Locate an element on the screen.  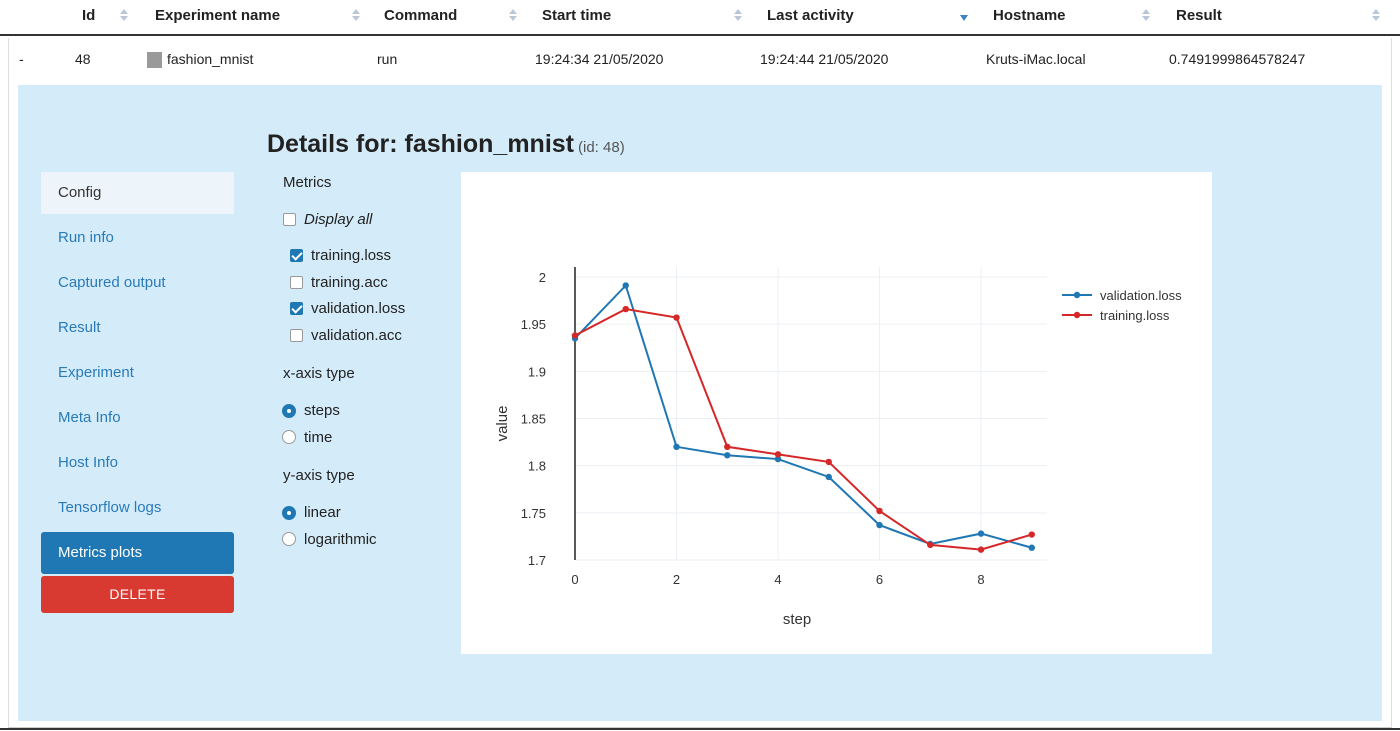
x-tick-label: 2 is located at coordinates (676, 579).